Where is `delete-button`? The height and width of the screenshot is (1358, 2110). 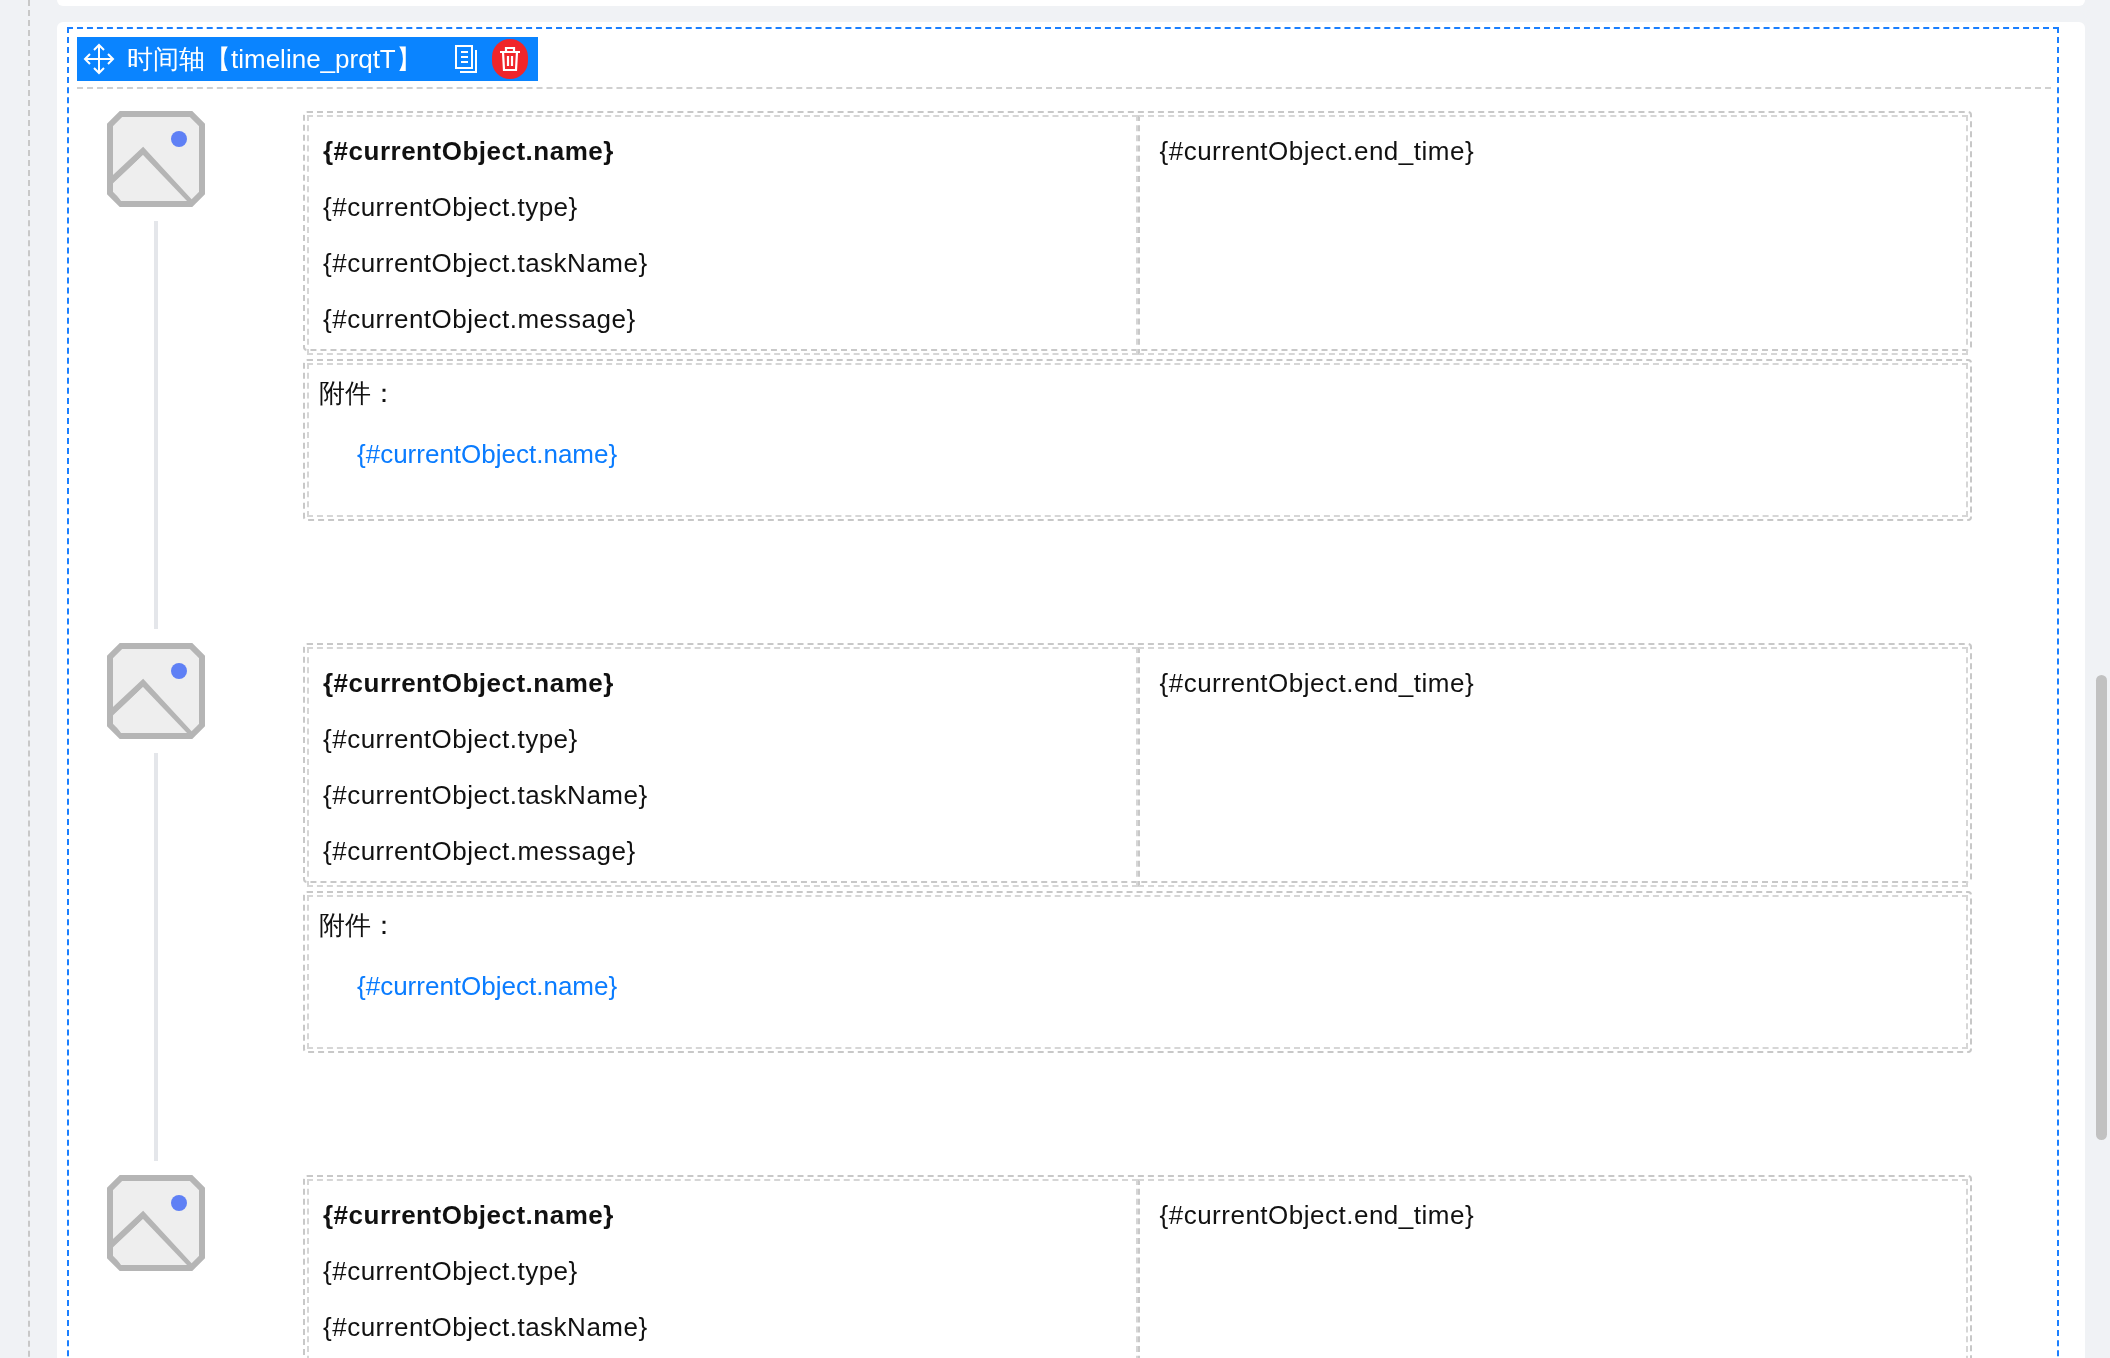
delete-button is located at coordinates (509, 59).